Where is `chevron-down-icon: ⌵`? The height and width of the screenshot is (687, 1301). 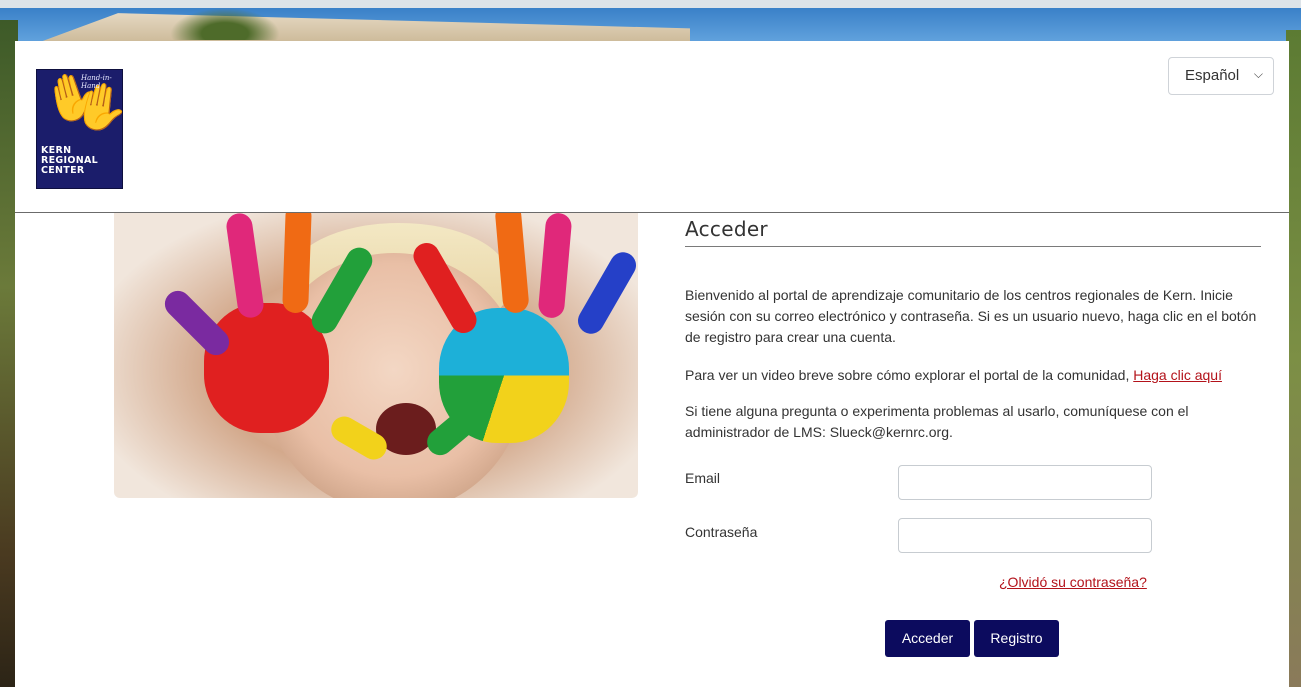
chevron-down-icon: ⌵ is located at coordinates (1258, 74).